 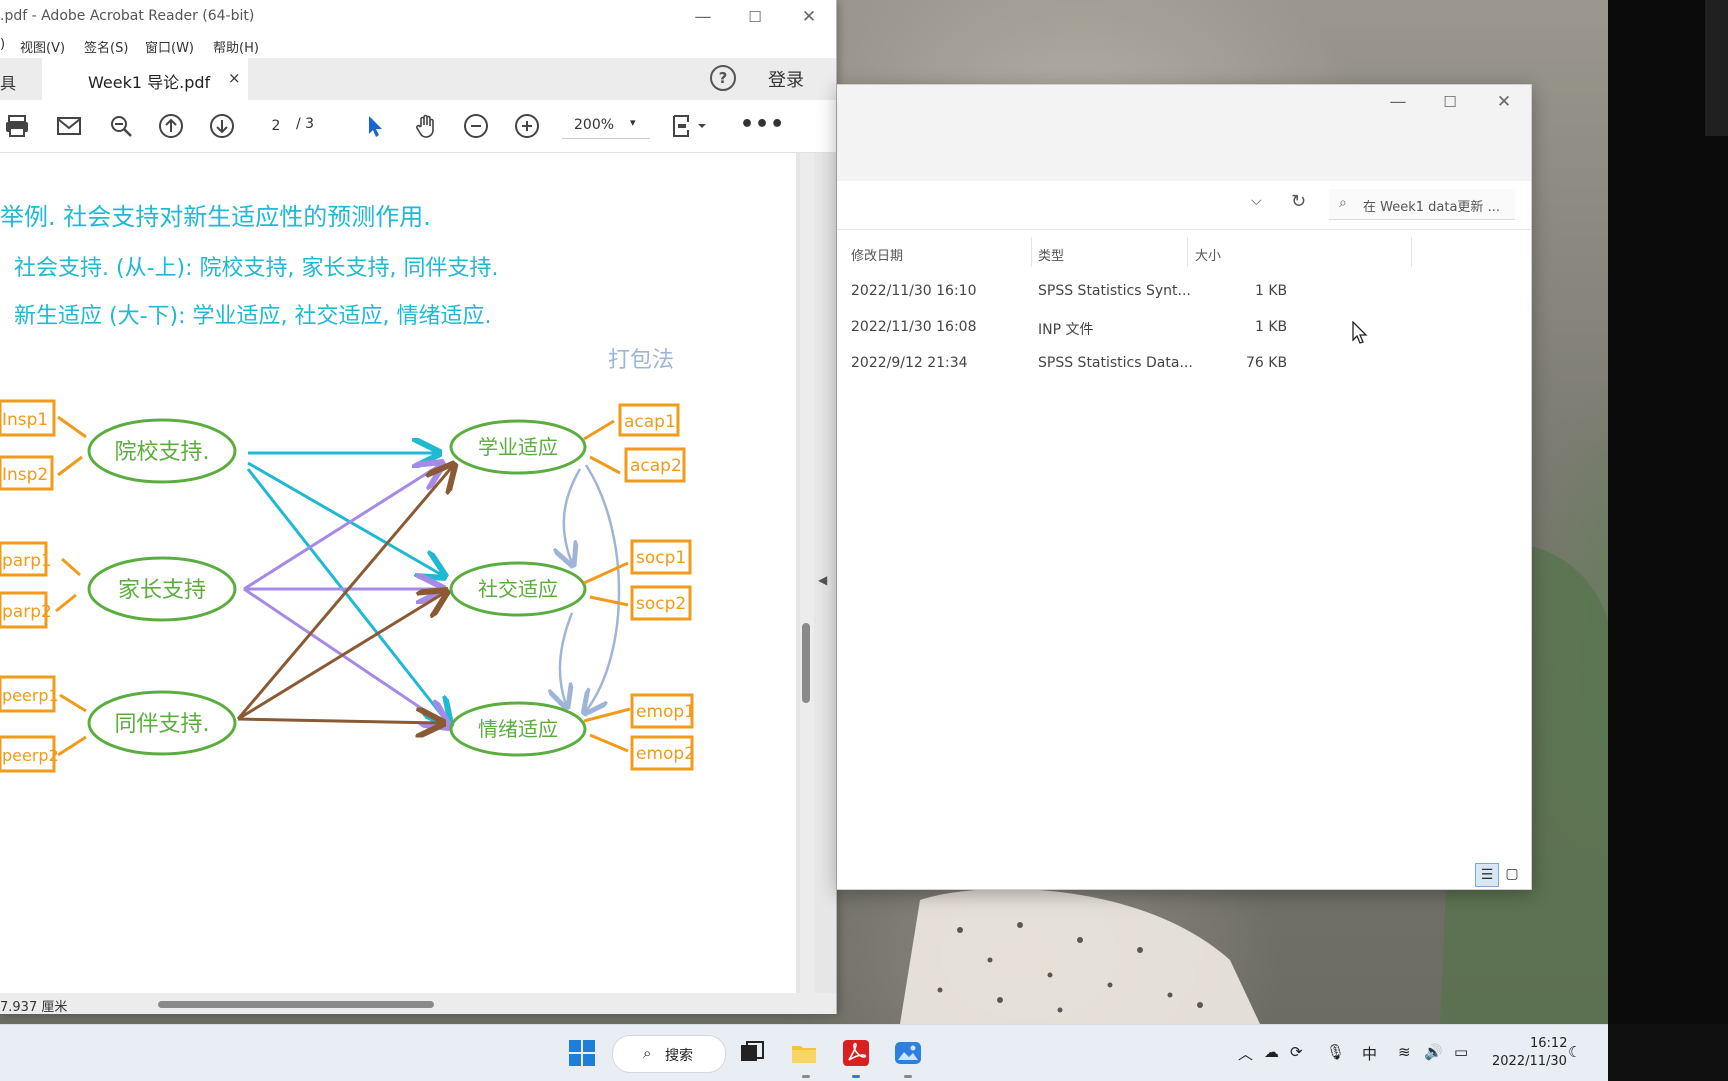 What do you see at coordinates (34, 1007) in the screenshot?
I see `page-size-readout: 7.937 厘米` at bounding box center [34, 1007].